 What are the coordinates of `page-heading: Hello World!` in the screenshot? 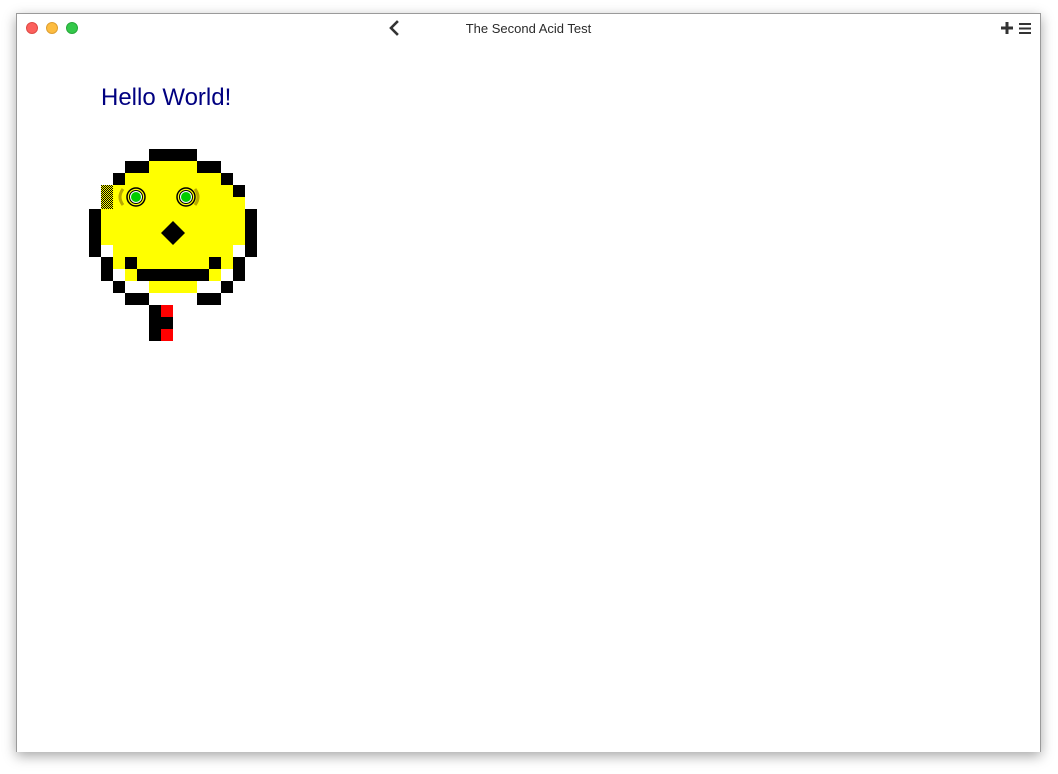 It's located at (166, 97).